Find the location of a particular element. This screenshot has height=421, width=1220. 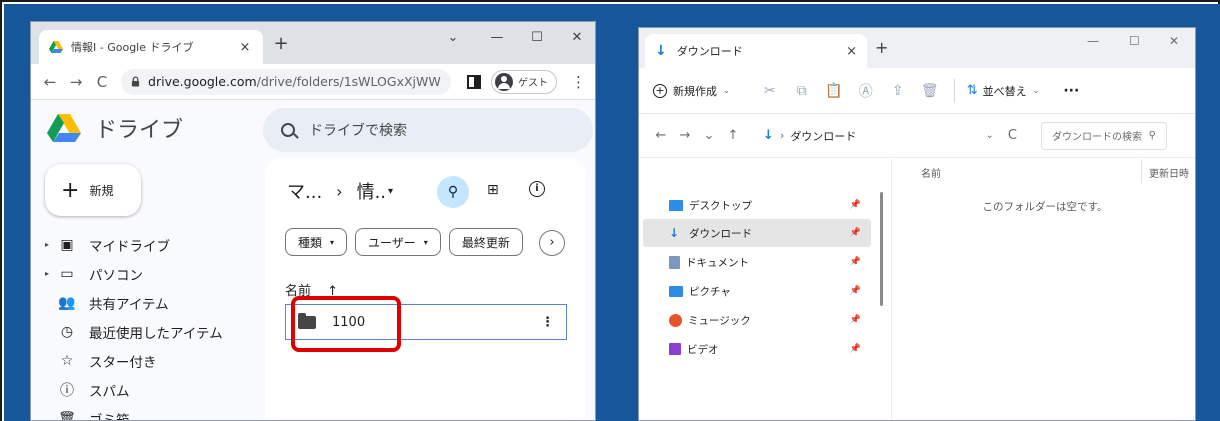

side-panel-icon is located at coordinates (474, 81).